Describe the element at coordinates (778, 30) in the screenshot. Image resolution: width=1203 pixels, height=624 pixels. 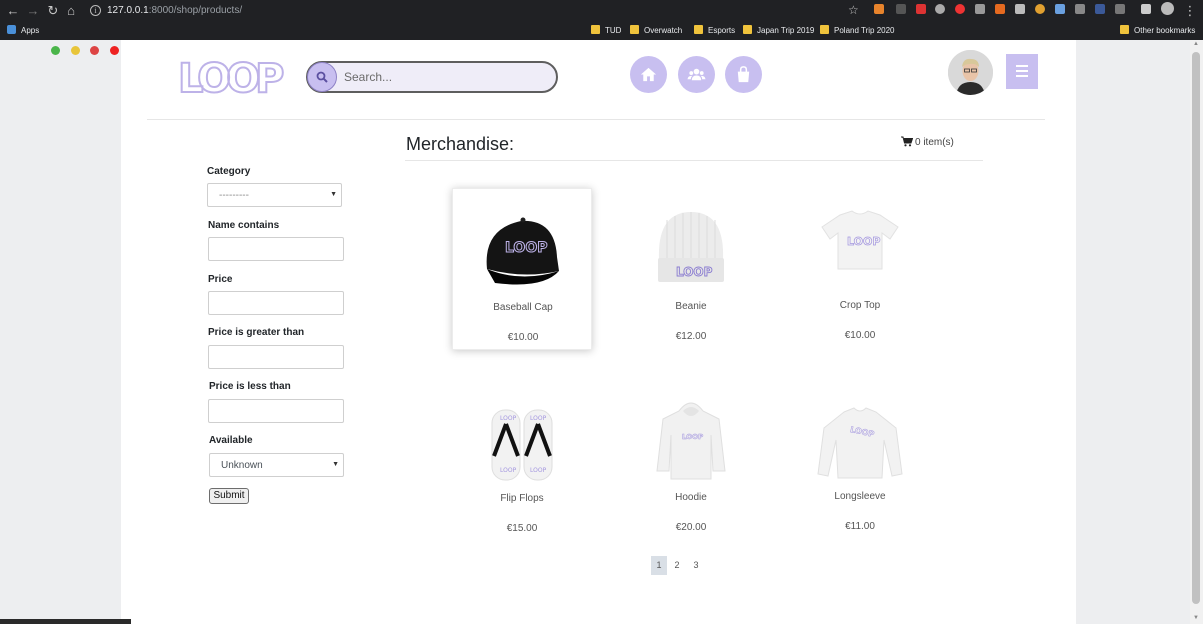
I see `bookmark-folder-japan: Japan Trip 2019` at that location.